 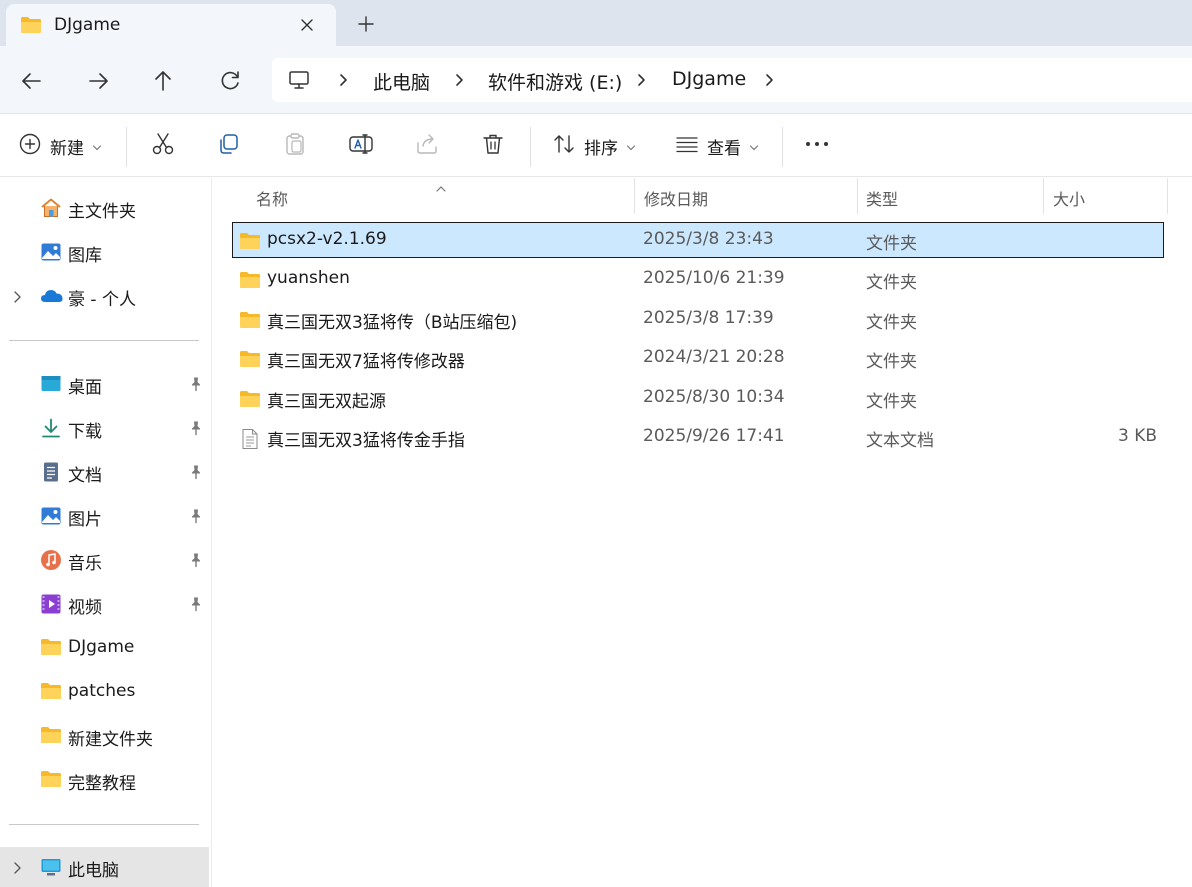 I want to click on file-row-pcsx2: pcsx2-v2.1.69 2025/3/8 23:43 文件夹, so click(x=698, y=240).